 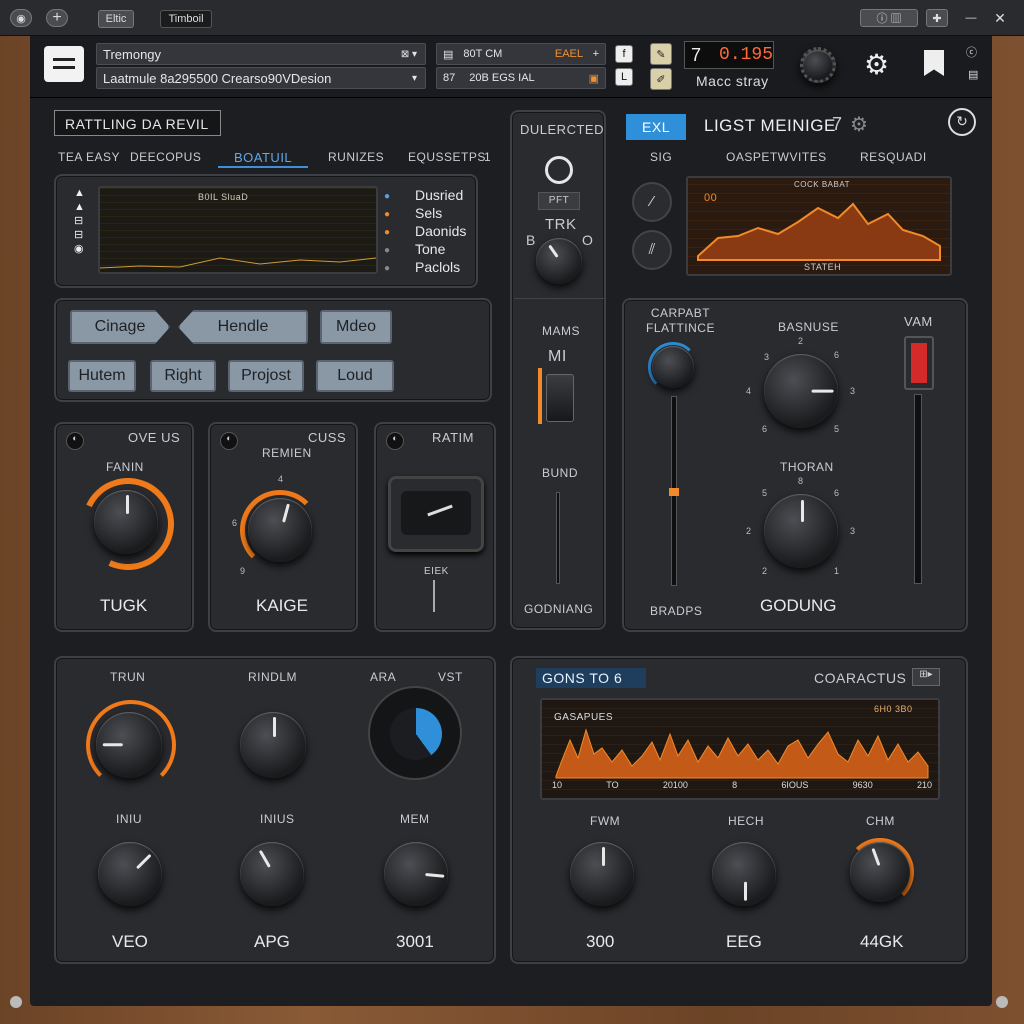 What do you see at coordinates (280, 530) in the screenshot?
I see `remien-knob` at bounding box center [280, 530].